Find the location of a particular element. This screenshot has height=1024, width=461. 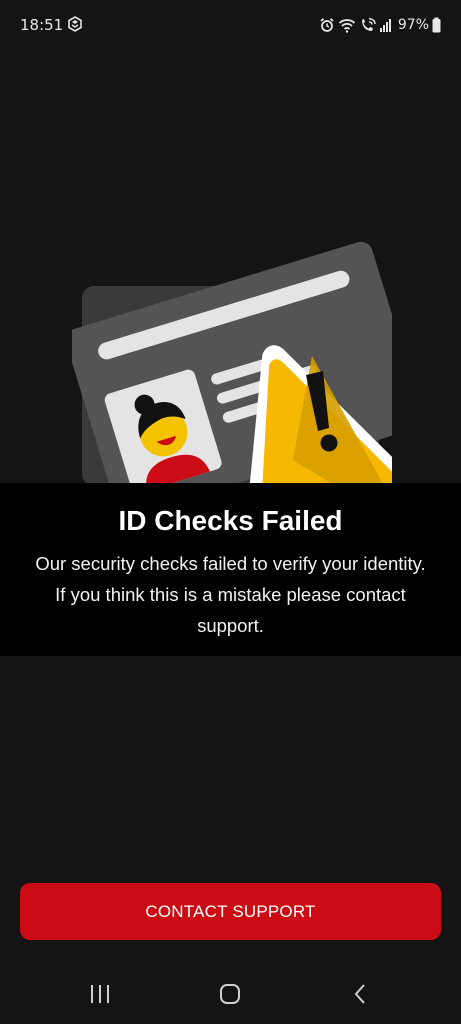

signal-icon is located at coordinates (385, 25).